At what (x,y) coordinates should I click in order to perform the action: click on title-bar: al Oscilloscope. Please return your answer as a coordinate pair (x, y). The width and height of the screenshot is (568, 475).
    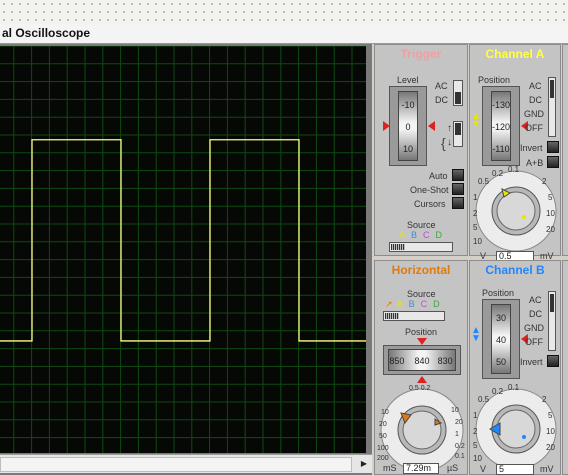
    Looking at the image, I should click on (284, 34).